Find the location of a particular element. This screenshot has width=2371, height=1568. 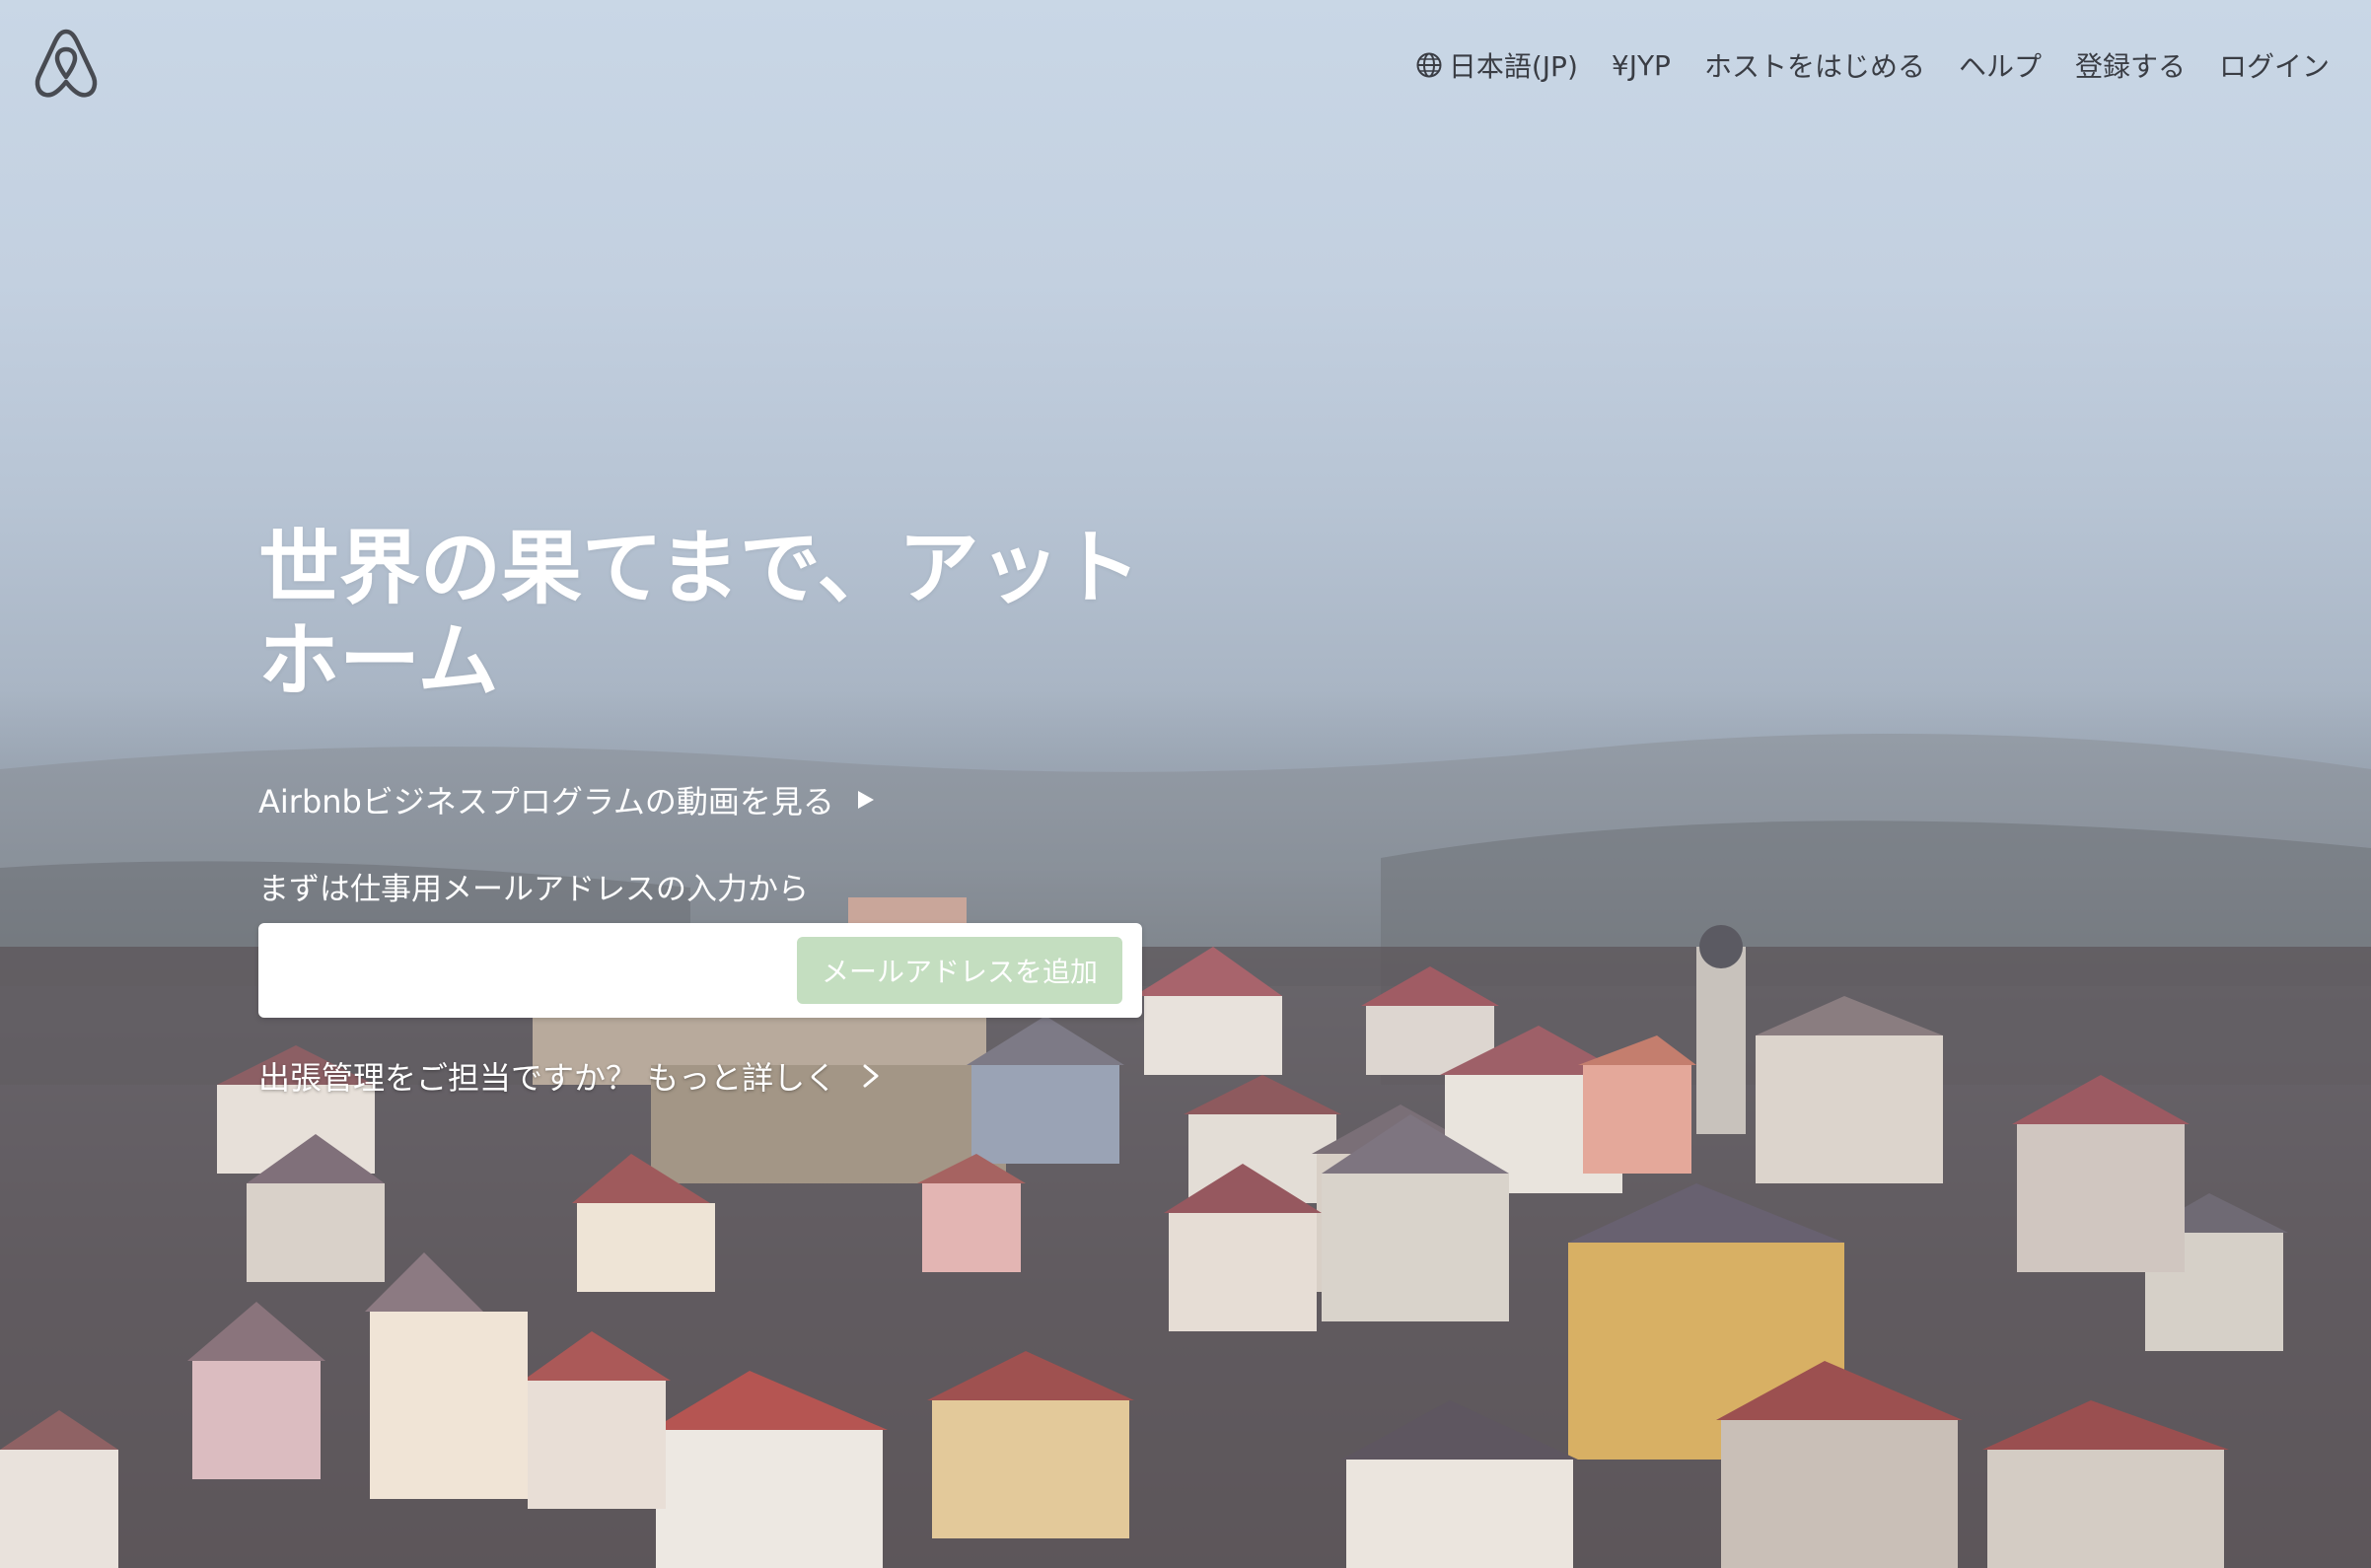

globe-icon is located at coordinates (1429, 65).